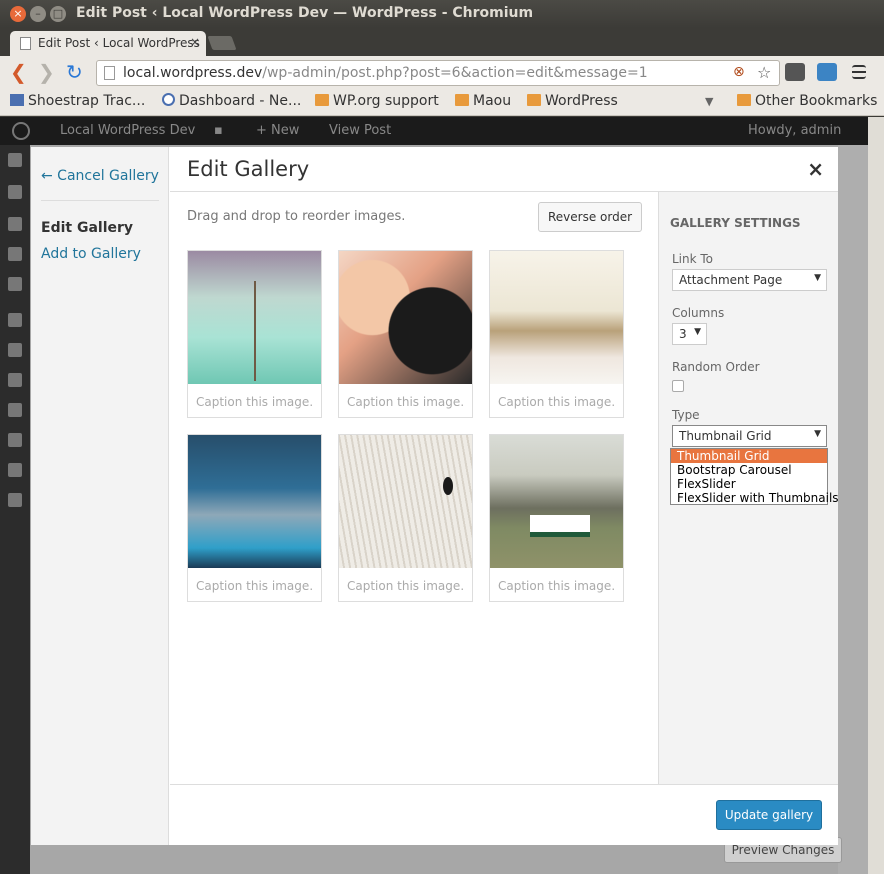 The width and height of the screenshot is (884, 874). I want to click on pages-icon, so click(15, 254).